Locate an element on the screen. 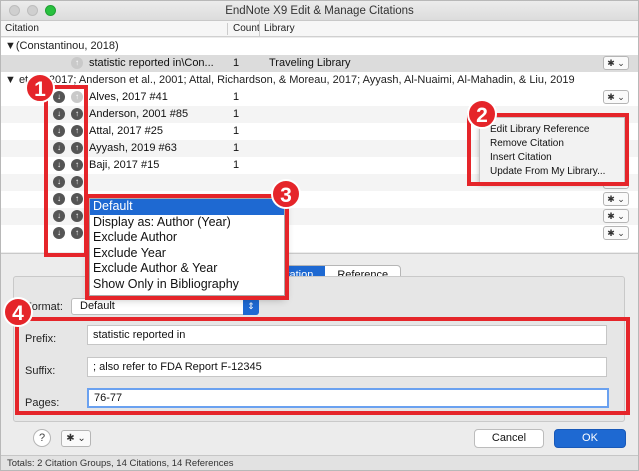 Image resolution: width=639 pixels, height=471 pixels. callout-badge-3: 3 is located at coordinates (286, 194).